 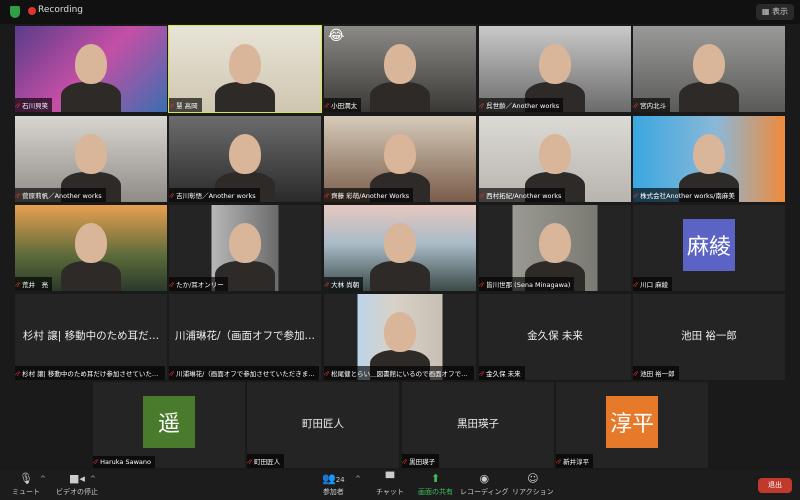 I want to click on microphone-icon: 🎙, so click(x=26, y=478).